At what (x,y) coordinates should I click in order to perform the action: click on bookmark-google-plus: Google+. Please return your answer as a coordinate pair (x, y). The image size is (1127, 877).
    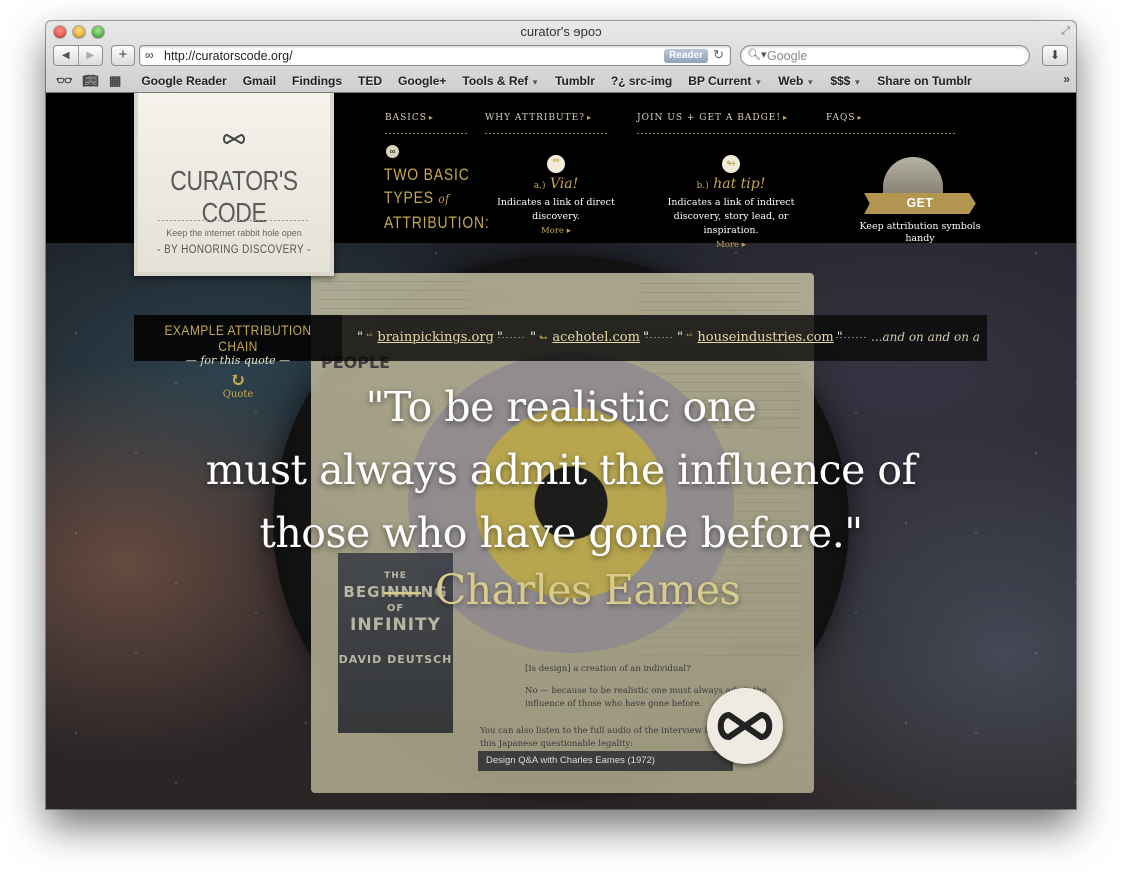
    Looking at the image, I should click on (422, 81).